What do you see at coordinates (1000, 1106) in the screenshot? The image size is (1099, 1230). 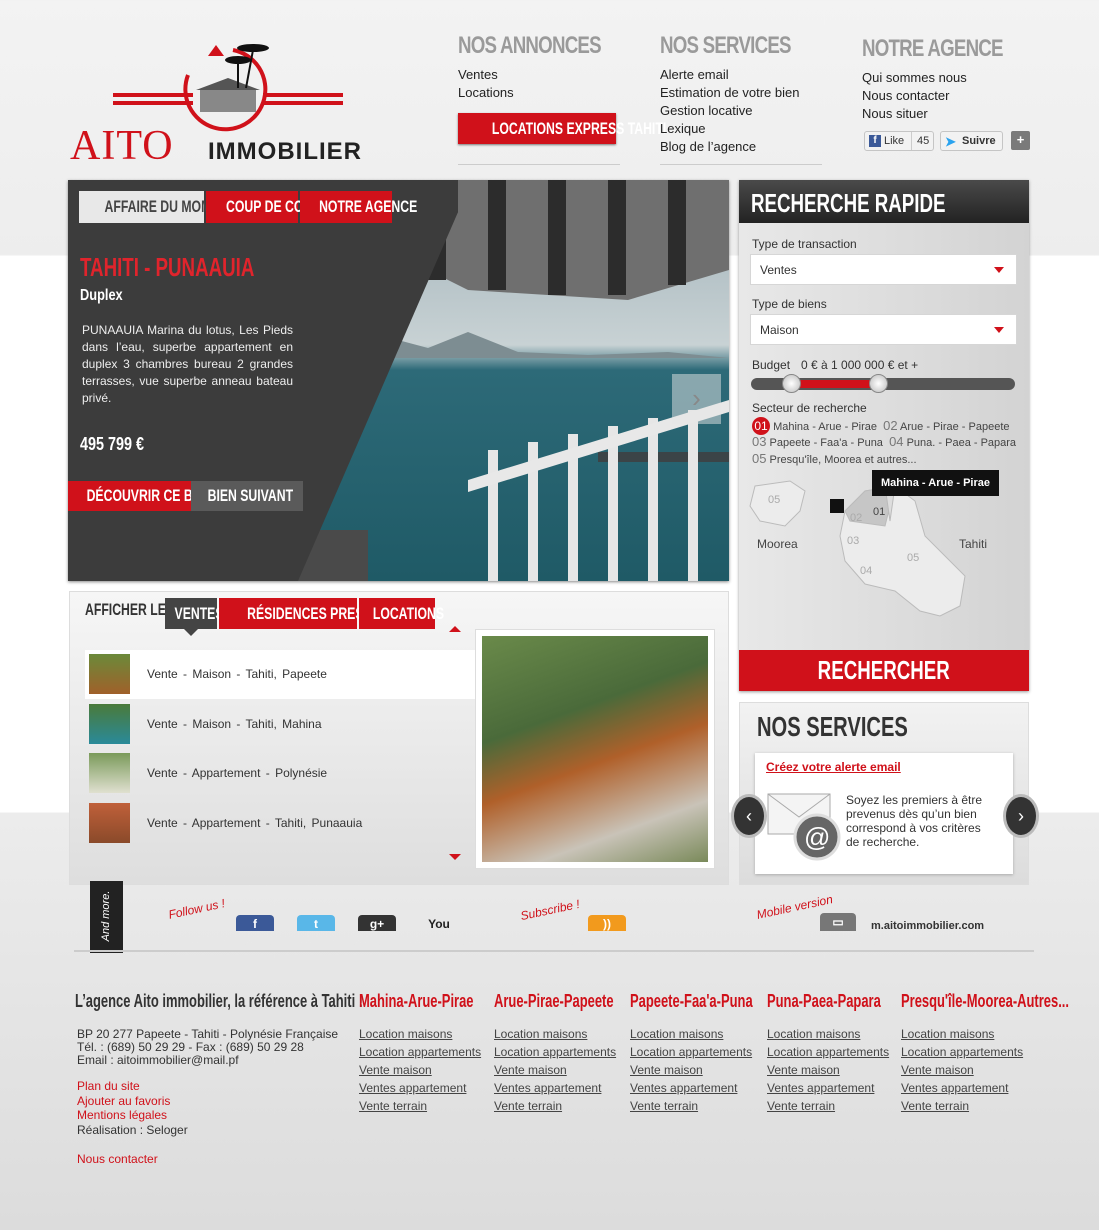 I see `footer-link: Vente terrain` at bounding box center [1000, 1106].